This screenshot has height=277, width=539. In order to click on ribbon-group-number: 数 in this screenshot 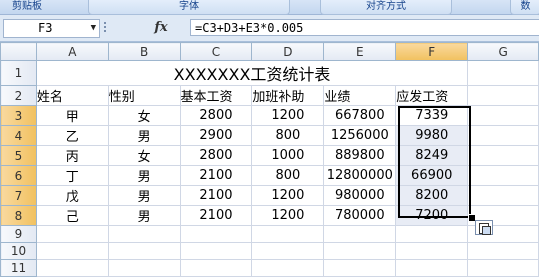, I will do `click(524, 7)`.